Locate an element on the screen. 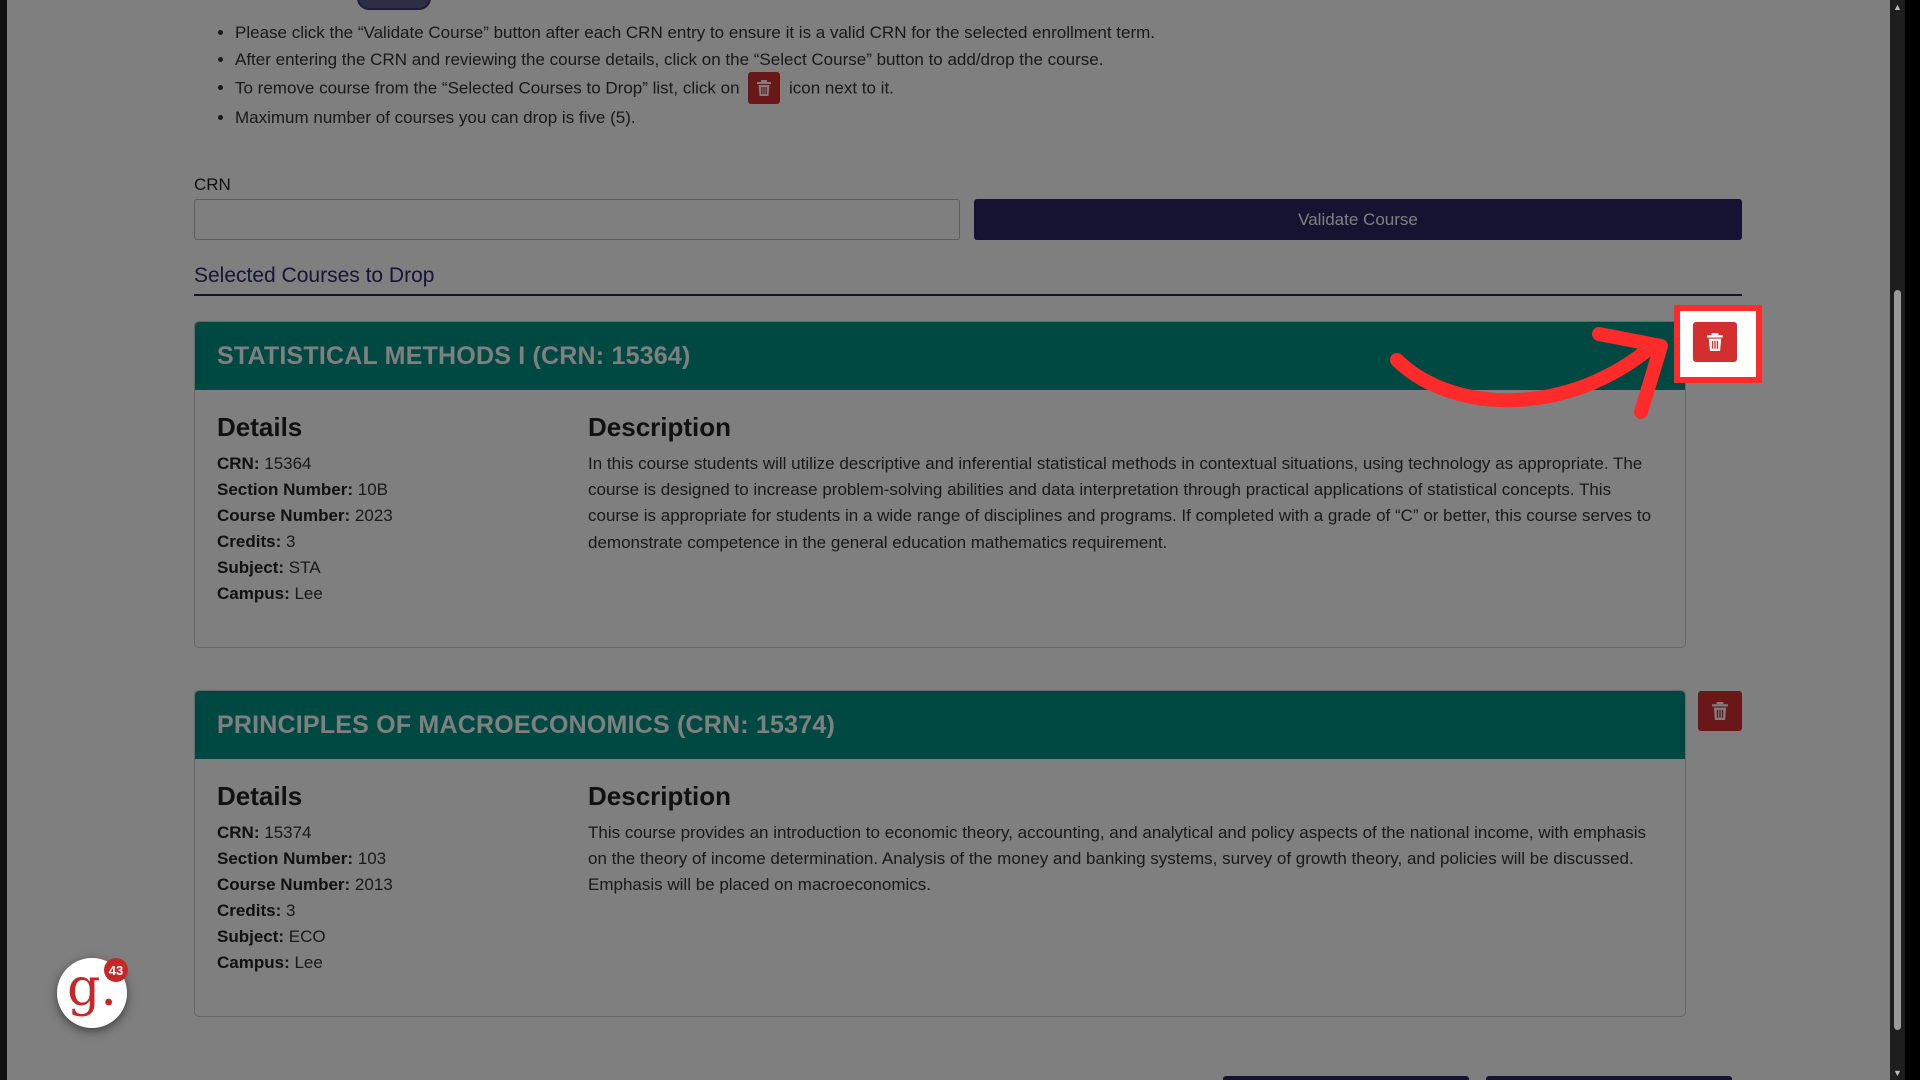  remove-course-button is located at coordinates (1715, 342).